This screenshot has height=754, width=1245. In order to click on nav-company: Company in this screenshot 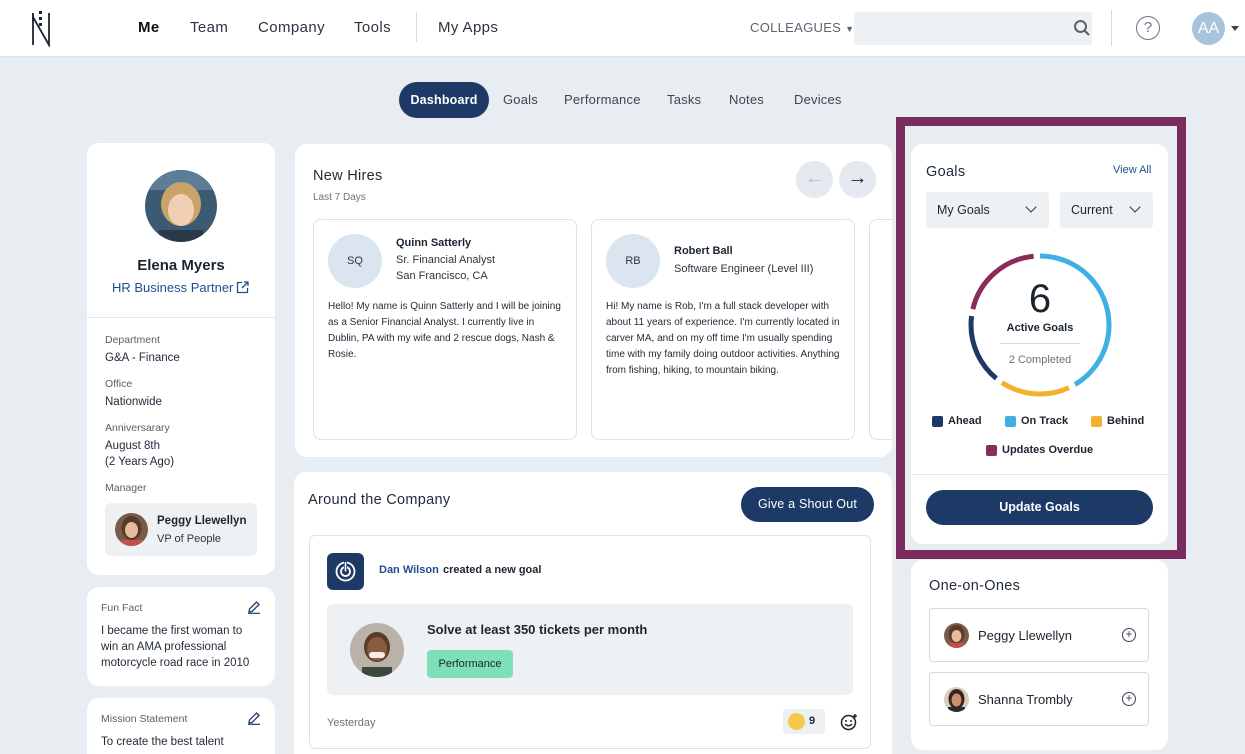, I will do `click(291, 27)`.